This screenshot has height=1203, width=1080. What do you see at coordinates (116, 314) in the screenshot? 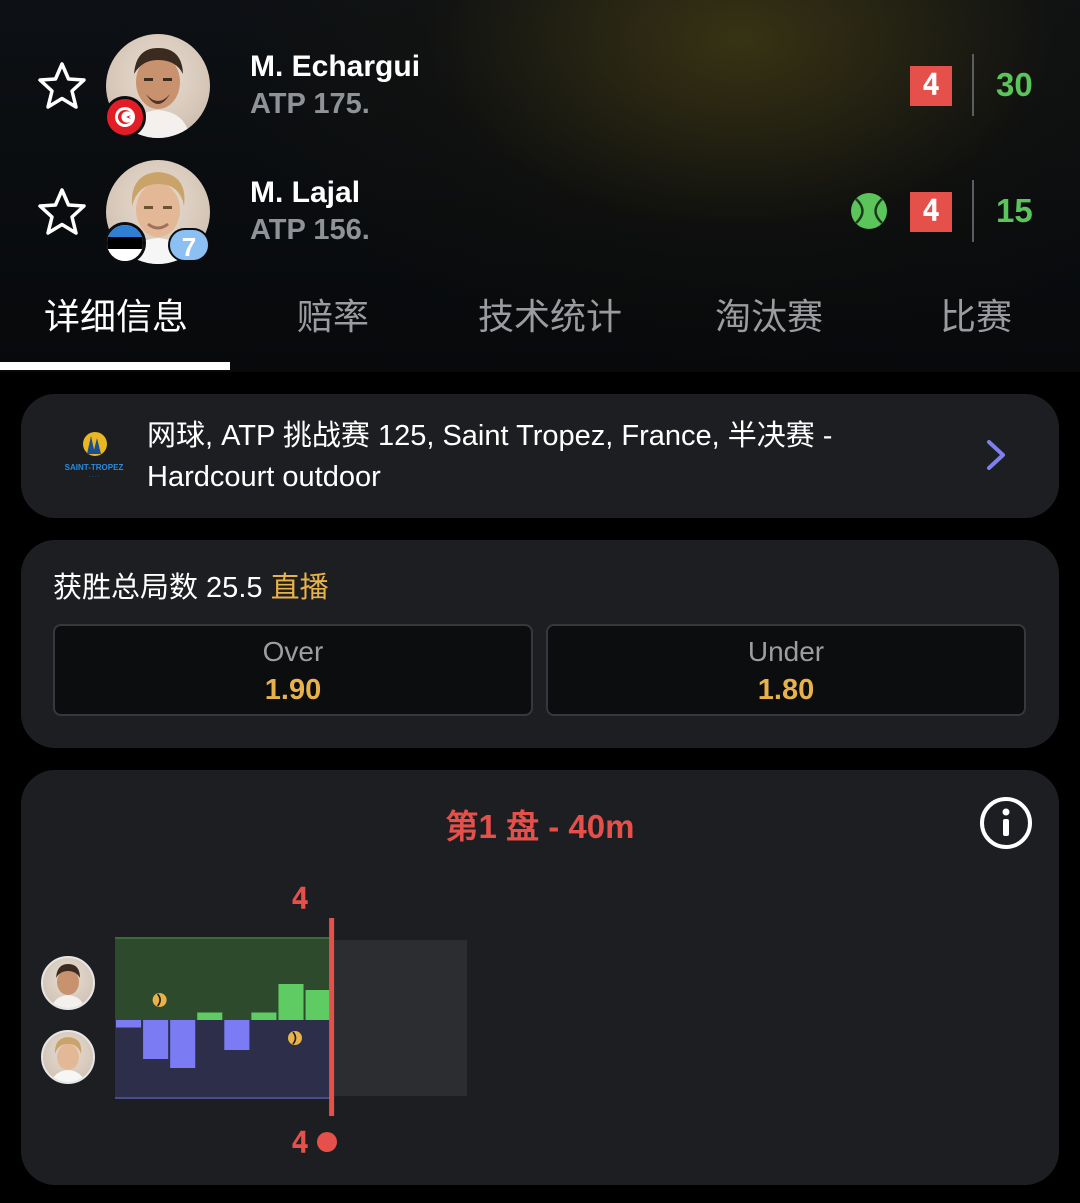
I see `tab-details: 详细信息` at bounding box center [116, 314].